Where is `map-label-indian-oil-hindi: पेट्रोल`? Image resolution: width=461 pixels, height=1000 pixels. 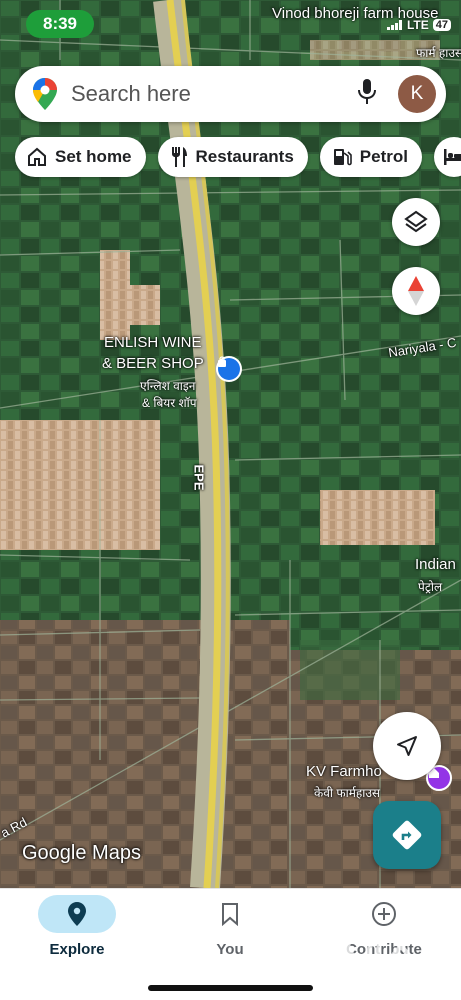
map-label-indian-oil-hindi: पेट्रोल is located at coordinates (430, 587).